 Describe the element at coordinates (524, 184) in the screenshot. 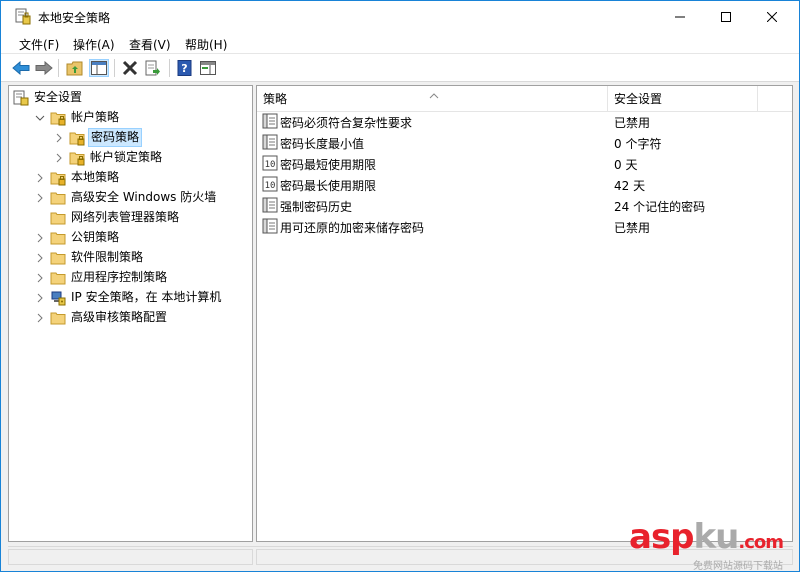

I see `policy-row: 10 密码最长使用期限 42 天` at that location.